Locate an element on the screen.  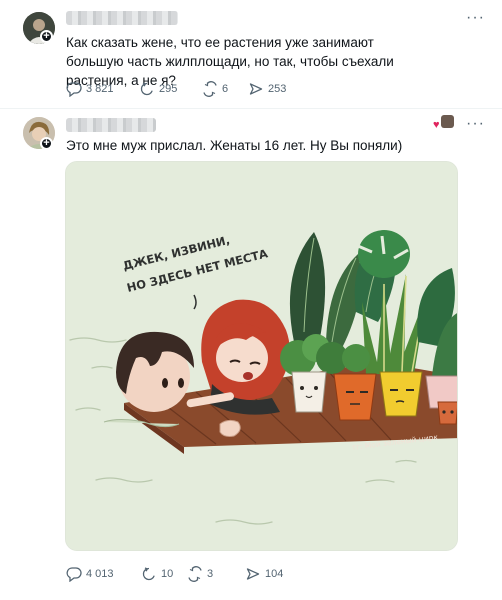
like-count: 3 is located at coordinates (210, 574).